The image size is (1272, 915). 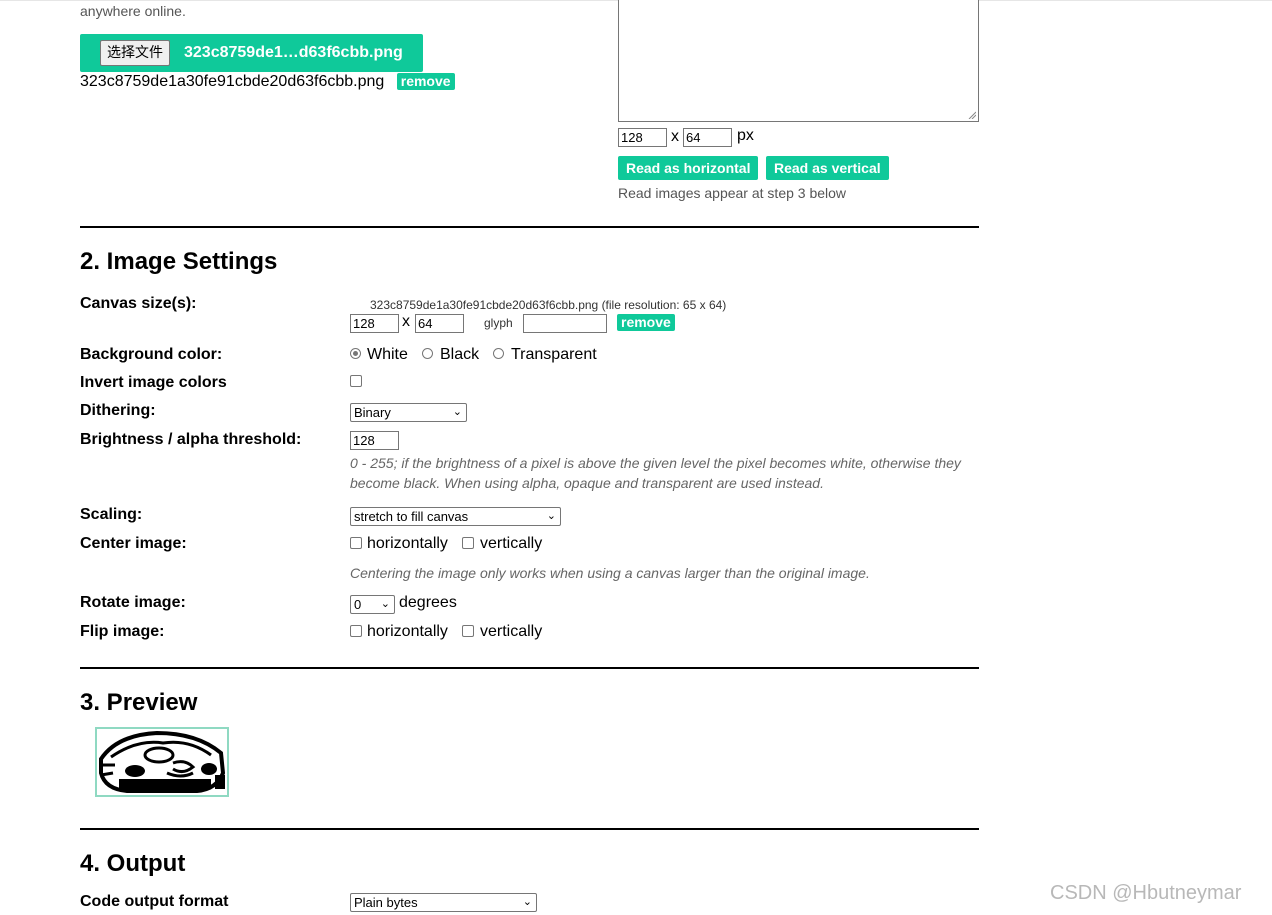 I want to click on bg-transparent-radio, so click(x=498, y=353).